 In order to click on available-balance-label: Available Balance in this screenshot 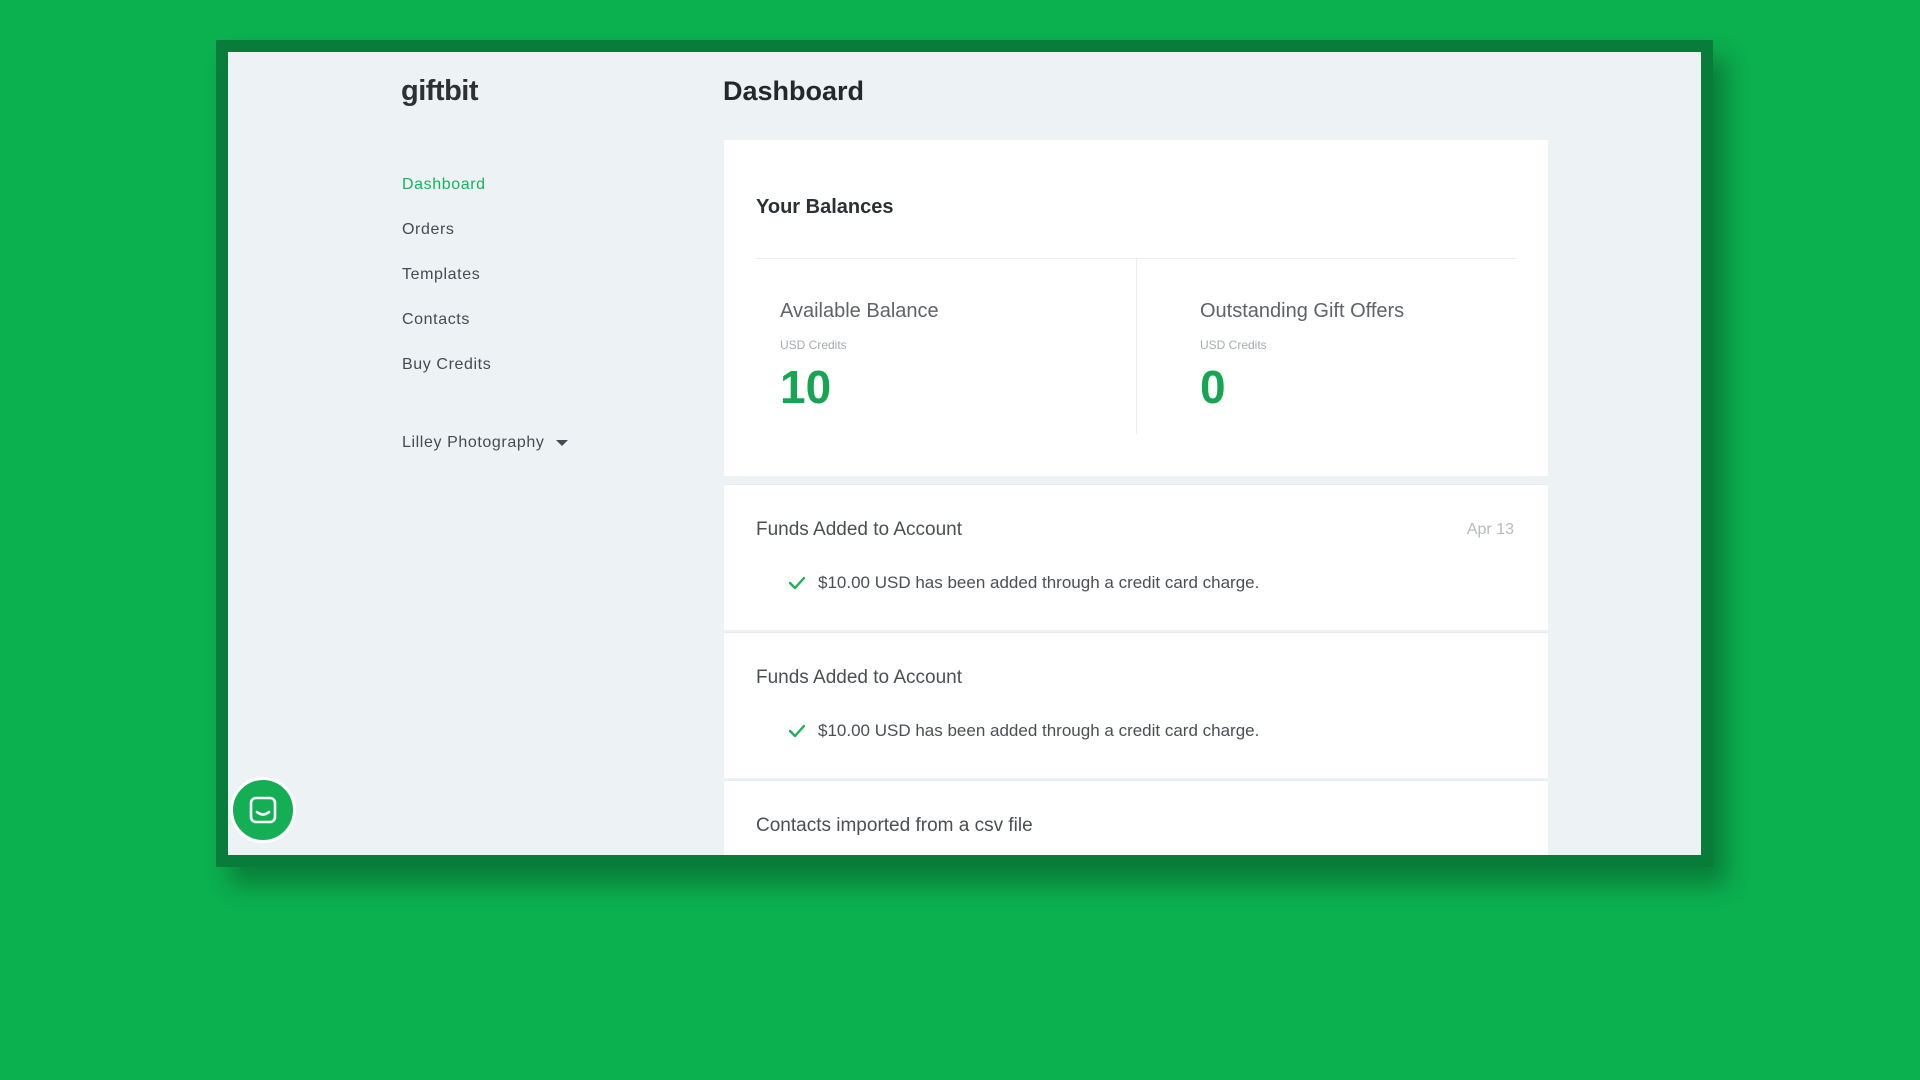, I will do `click(859, 311)`.